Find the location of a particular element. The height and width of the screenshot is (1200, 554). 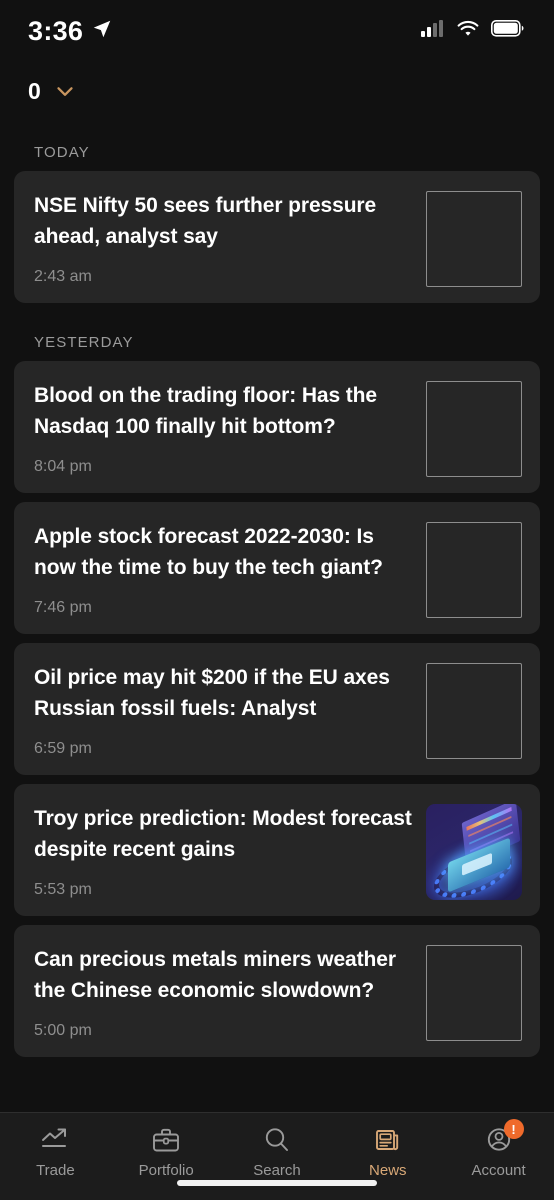

newspaper-icon is located at coordinates (388, 1140).